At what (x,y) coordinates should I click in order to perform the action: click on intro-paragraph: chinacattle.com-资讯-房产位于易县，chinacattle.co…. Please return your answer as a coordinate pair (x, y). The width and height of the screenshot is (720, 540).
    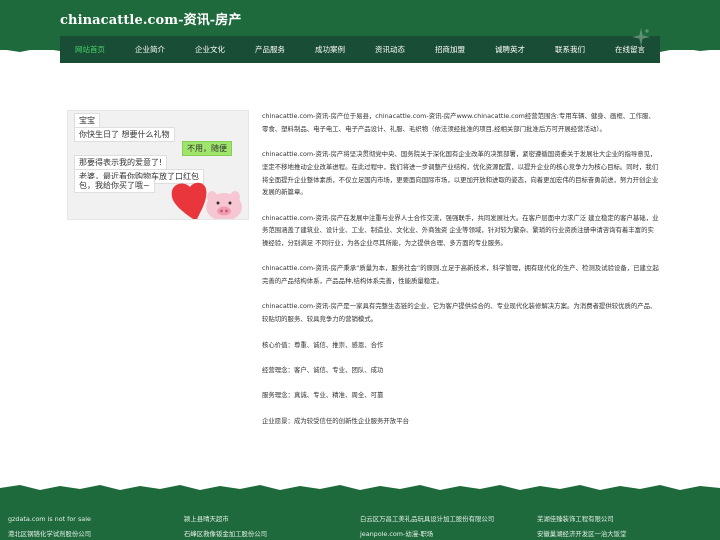
    Looking at the image, I should click on (458, 122).